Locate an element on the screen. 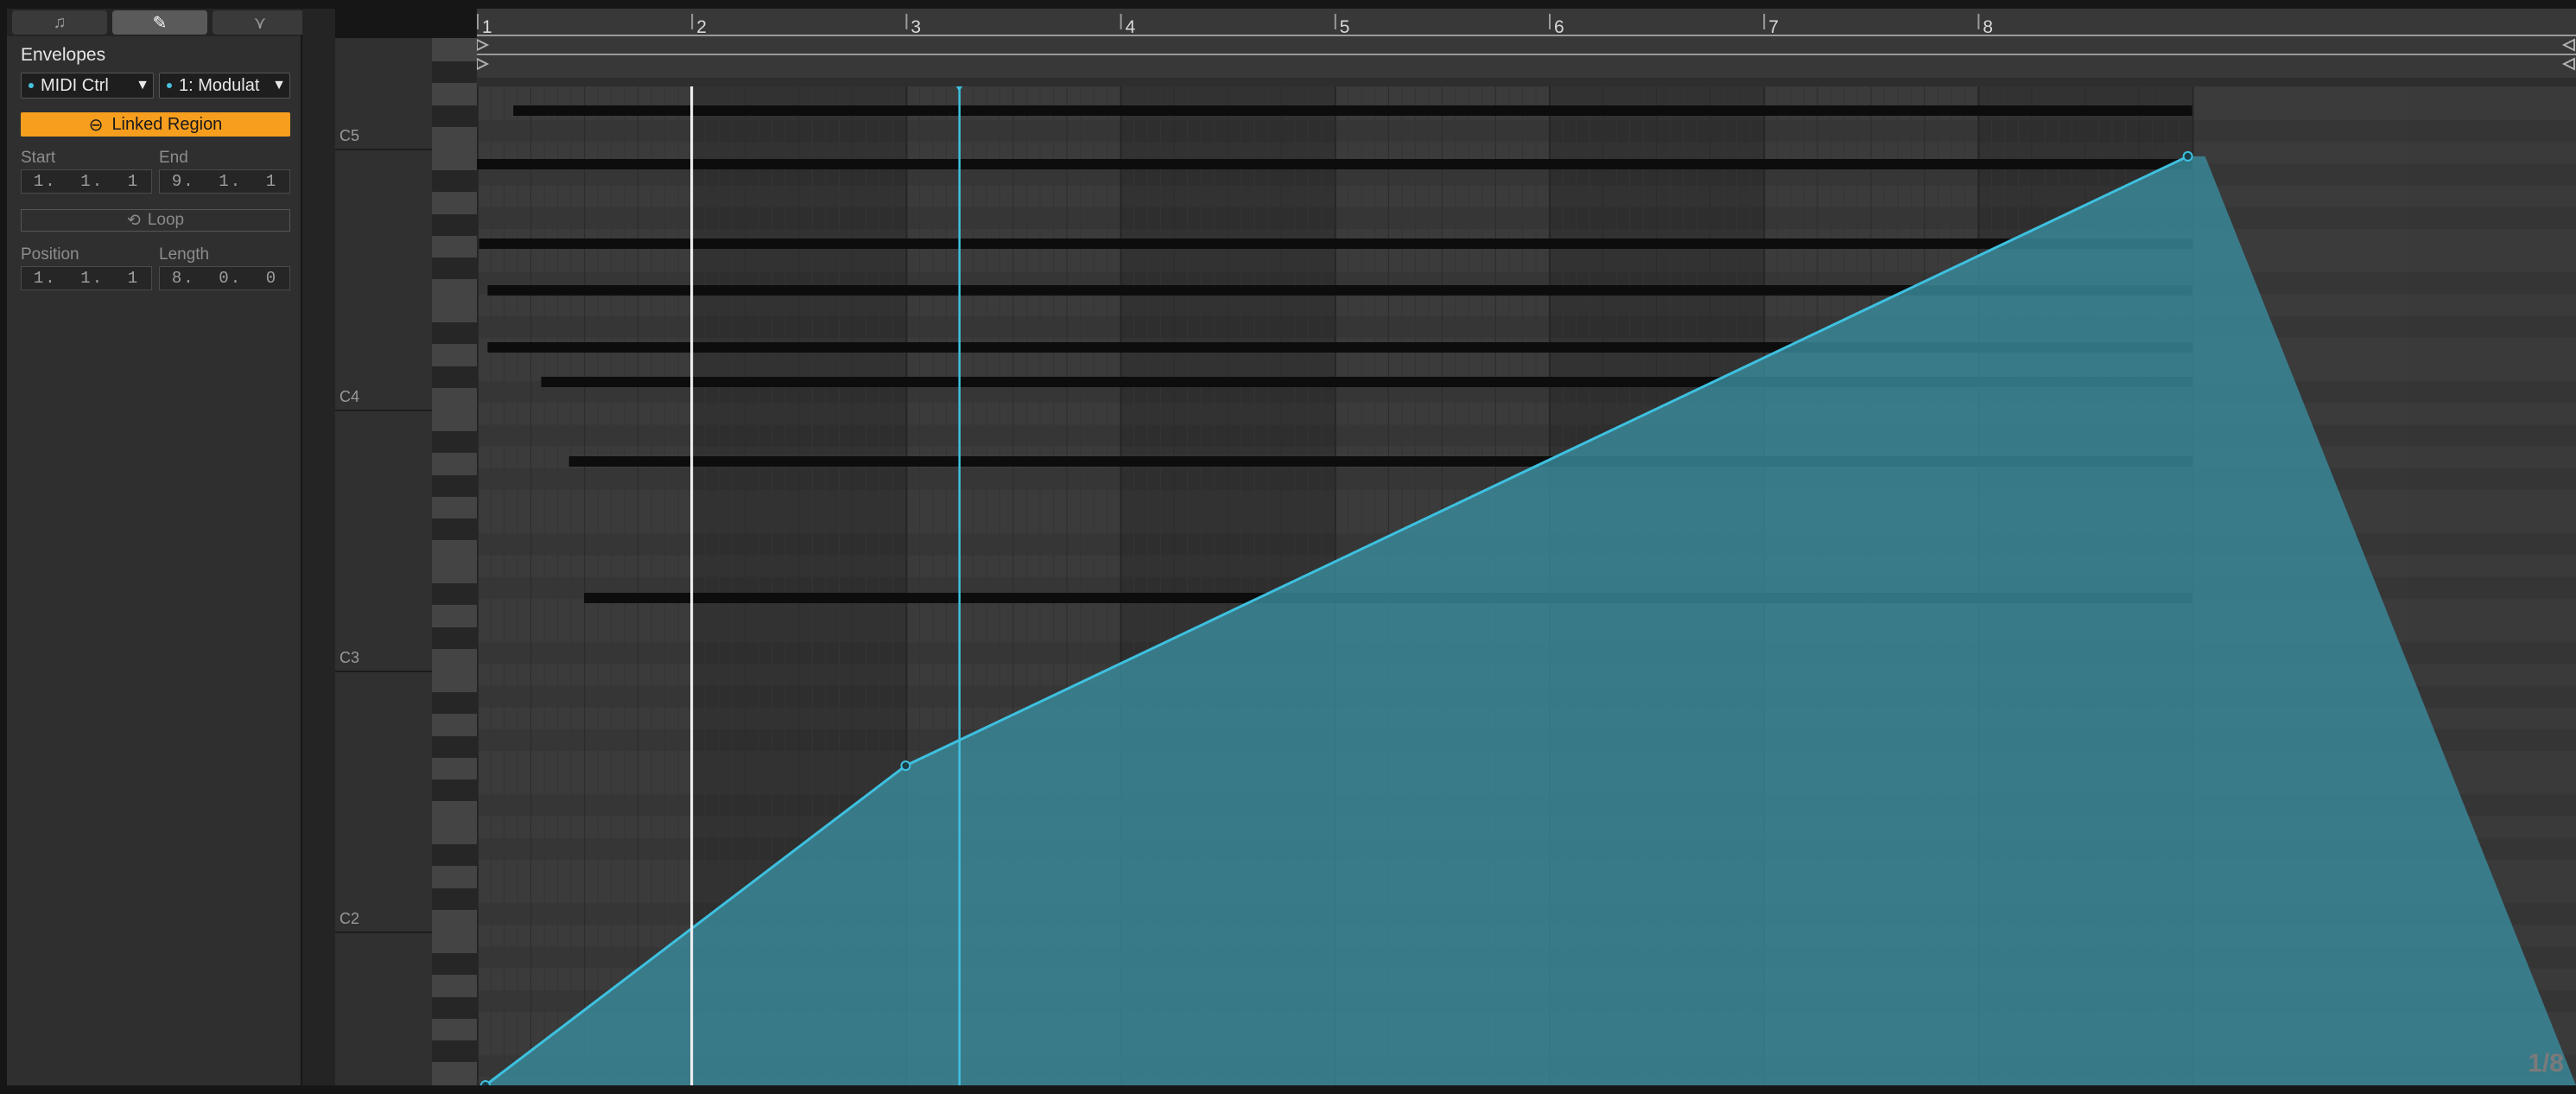 The width and height of the screenshot is (2576, 1094). length-label: Length is located at coordinates (184, 254).